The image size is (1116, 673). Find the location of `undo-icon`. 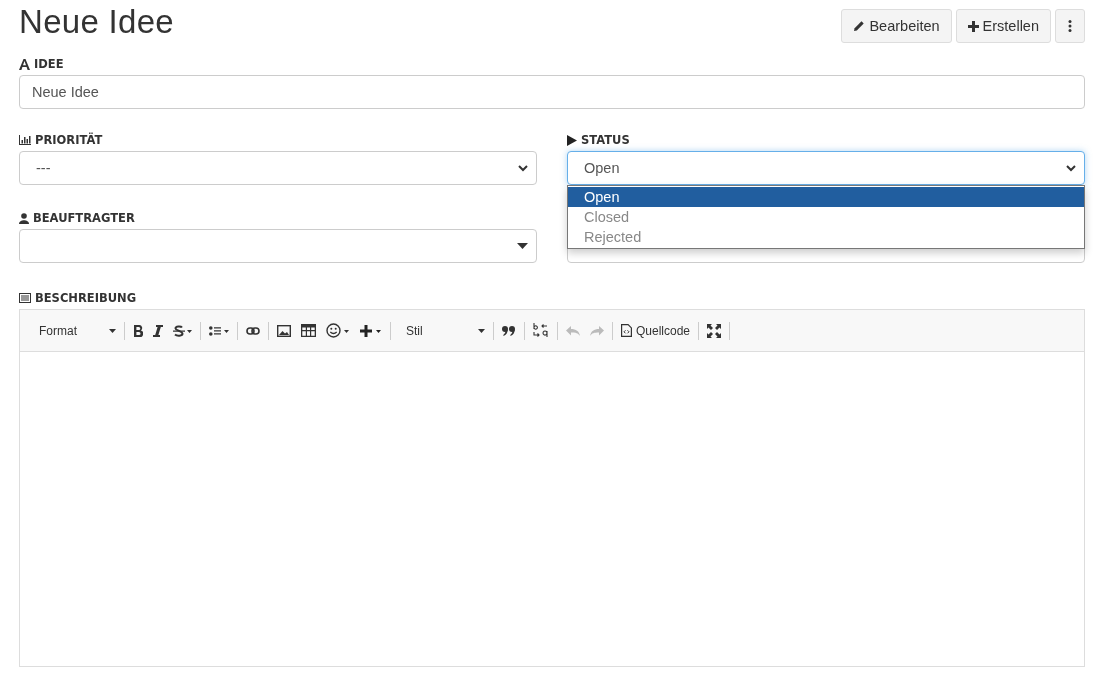

undo-icon is located at coordinates (573, 330).